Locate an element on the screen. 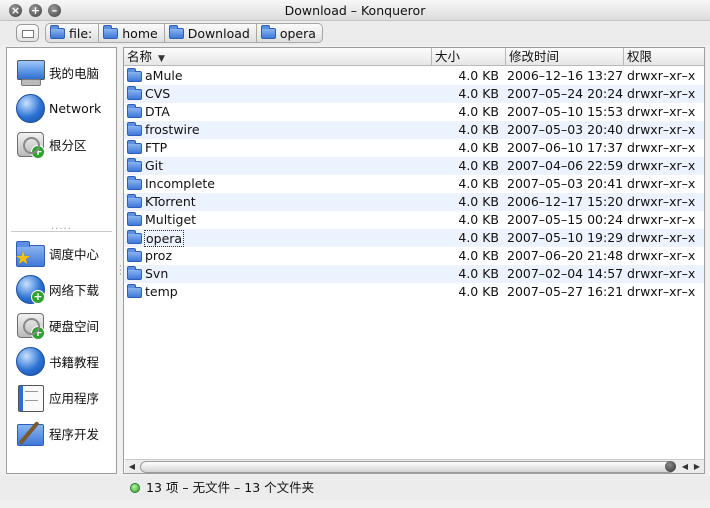 This screenshot has width=710, height=508. file-modified-cell: 2007–05–03 20:41 is located at coordinates (565, 183).